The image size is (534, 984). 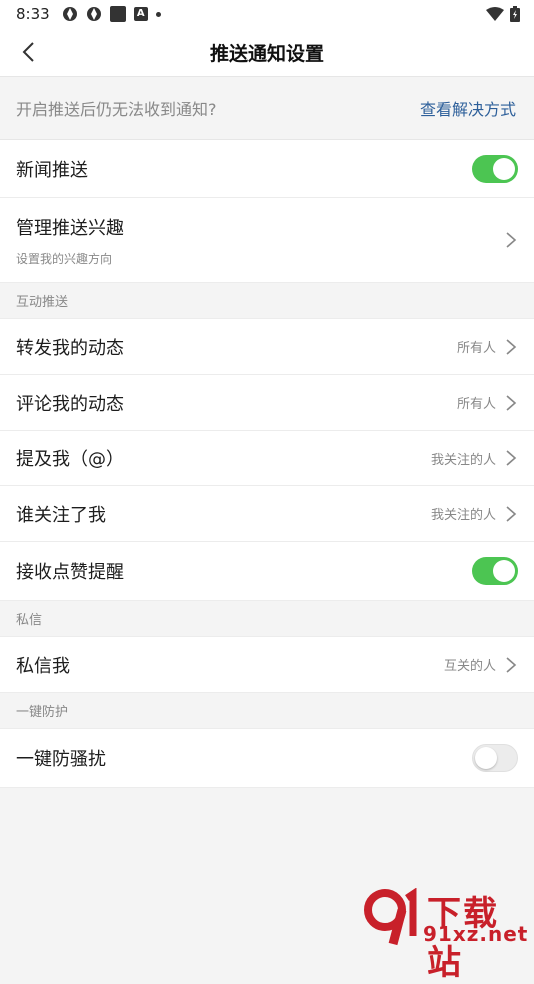 I want to click on forward-my-posts-row: 转发我的动态 所有人, so click(x=267, y=347).